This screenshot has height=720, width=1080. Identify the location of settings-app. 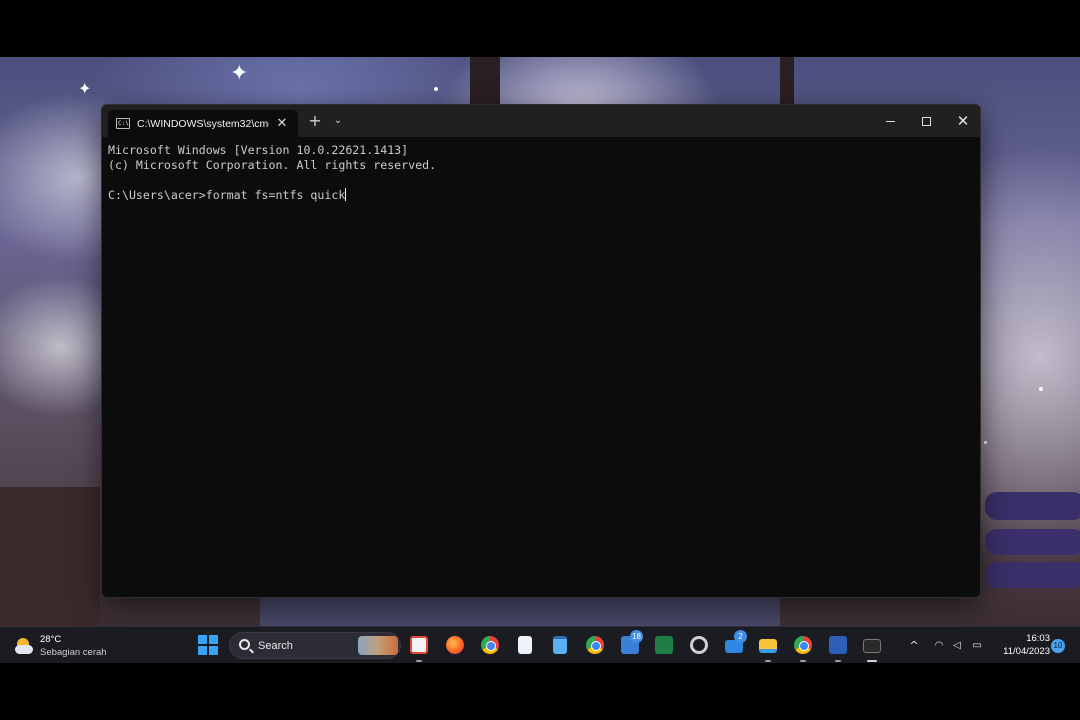
(699, 645).